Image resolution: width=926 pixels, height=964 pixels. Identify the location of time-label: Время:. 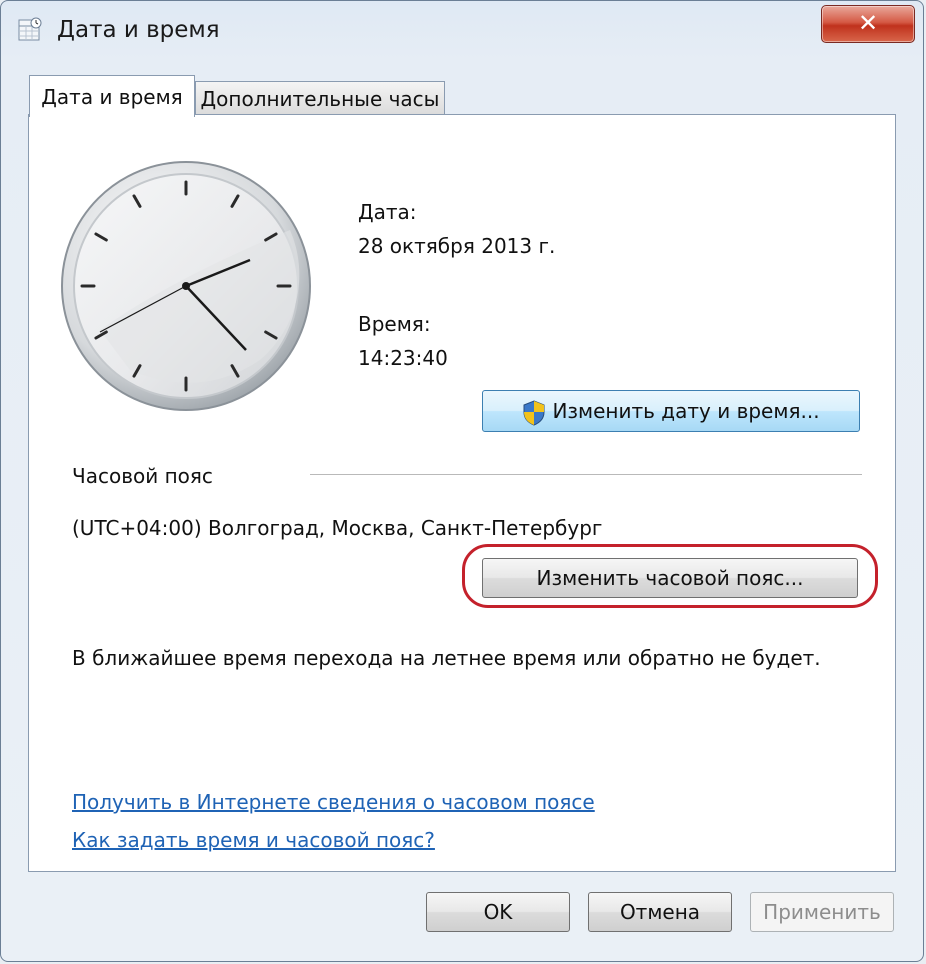
(394, 324).